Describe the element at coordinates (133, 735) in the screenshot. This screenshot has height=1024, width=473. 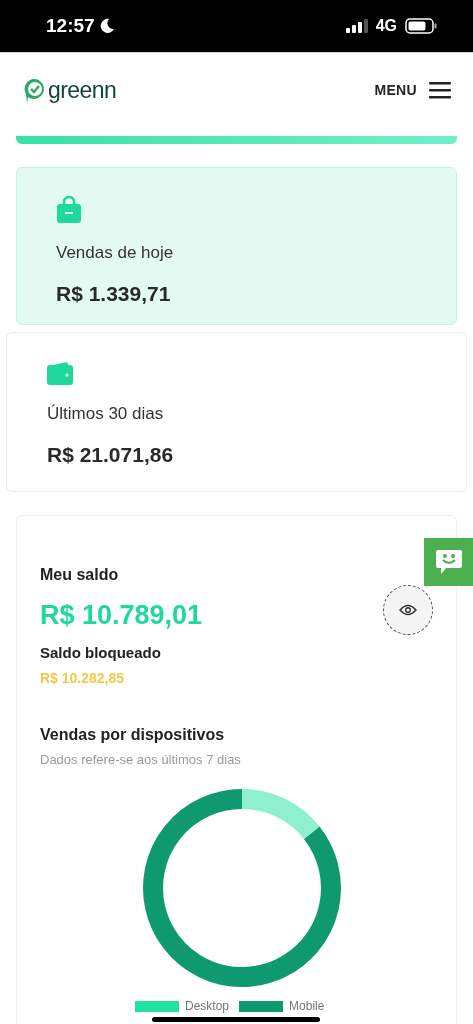
I see `devices-title: Vendas por dispositivos` at that location.